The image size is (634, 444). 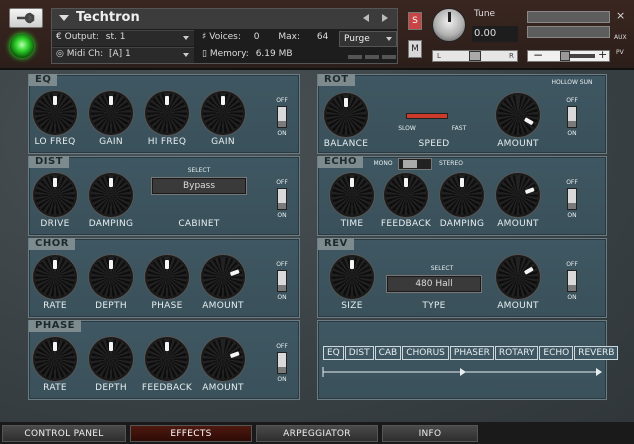 I want to click on output-label: Output:, so click(x=81, y=37).